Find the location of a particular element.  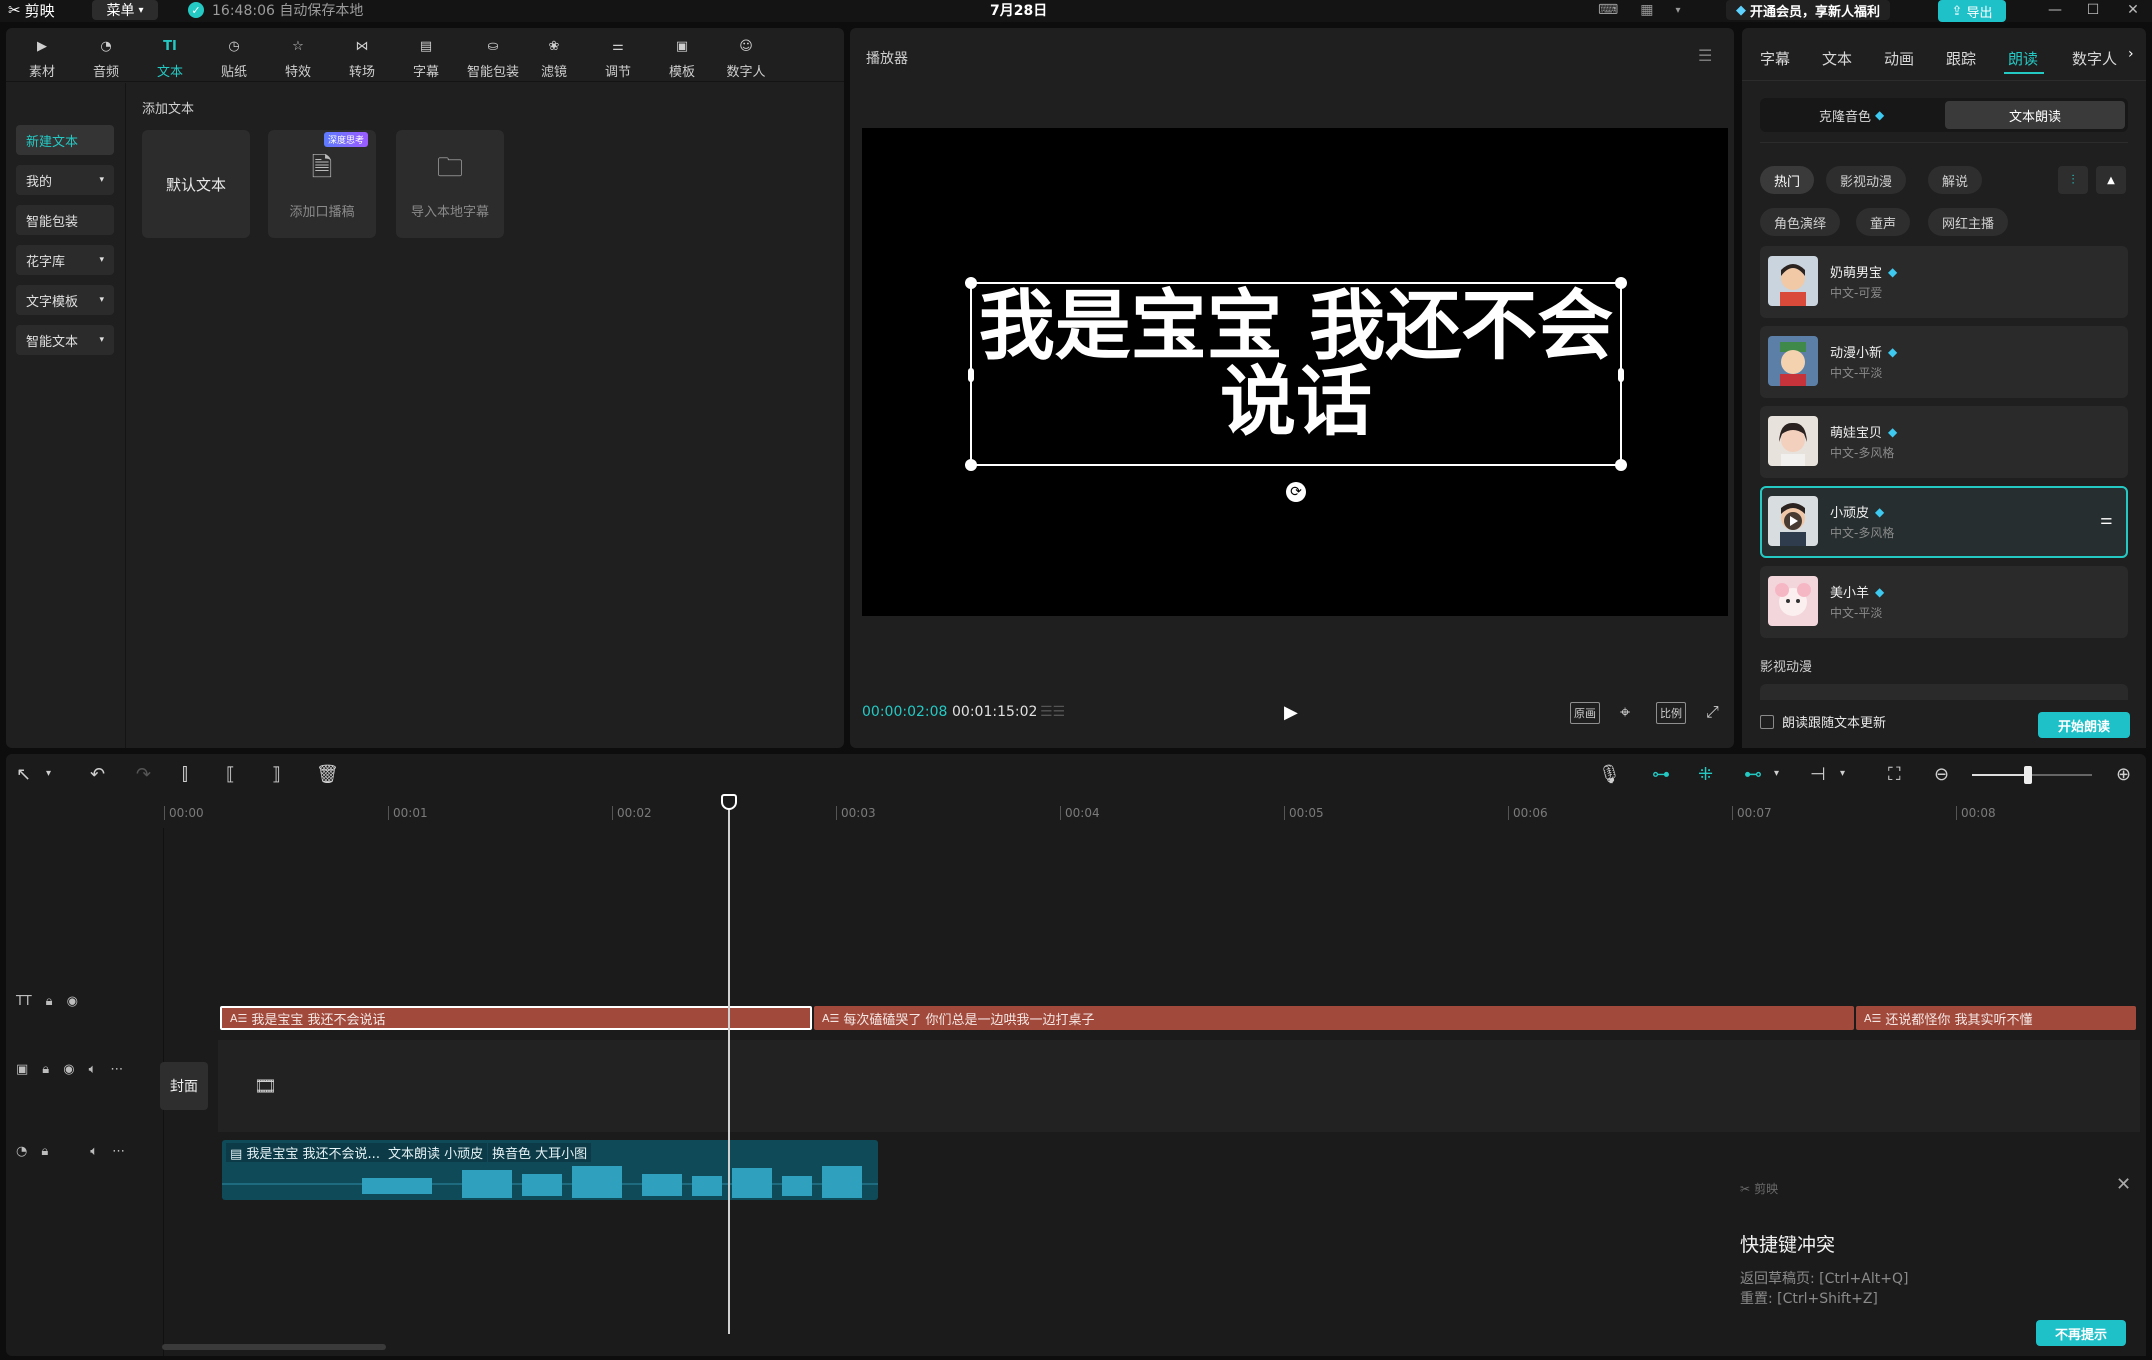

chip-film-anime: 影视动漫 is located at coordinates (1866, 180).